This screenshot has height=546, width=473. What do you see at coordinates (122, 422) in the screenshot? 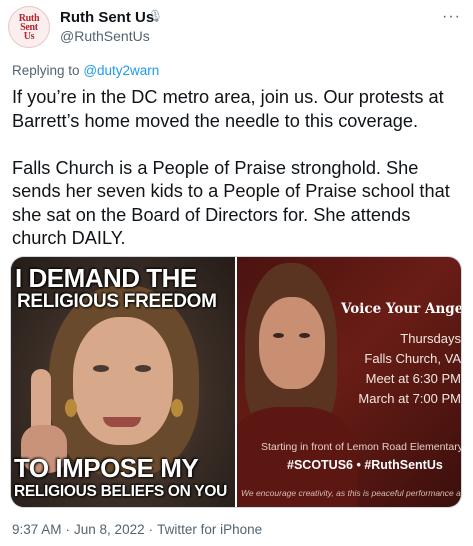
I see `meme-mouth` at bounding box center [122, 422].